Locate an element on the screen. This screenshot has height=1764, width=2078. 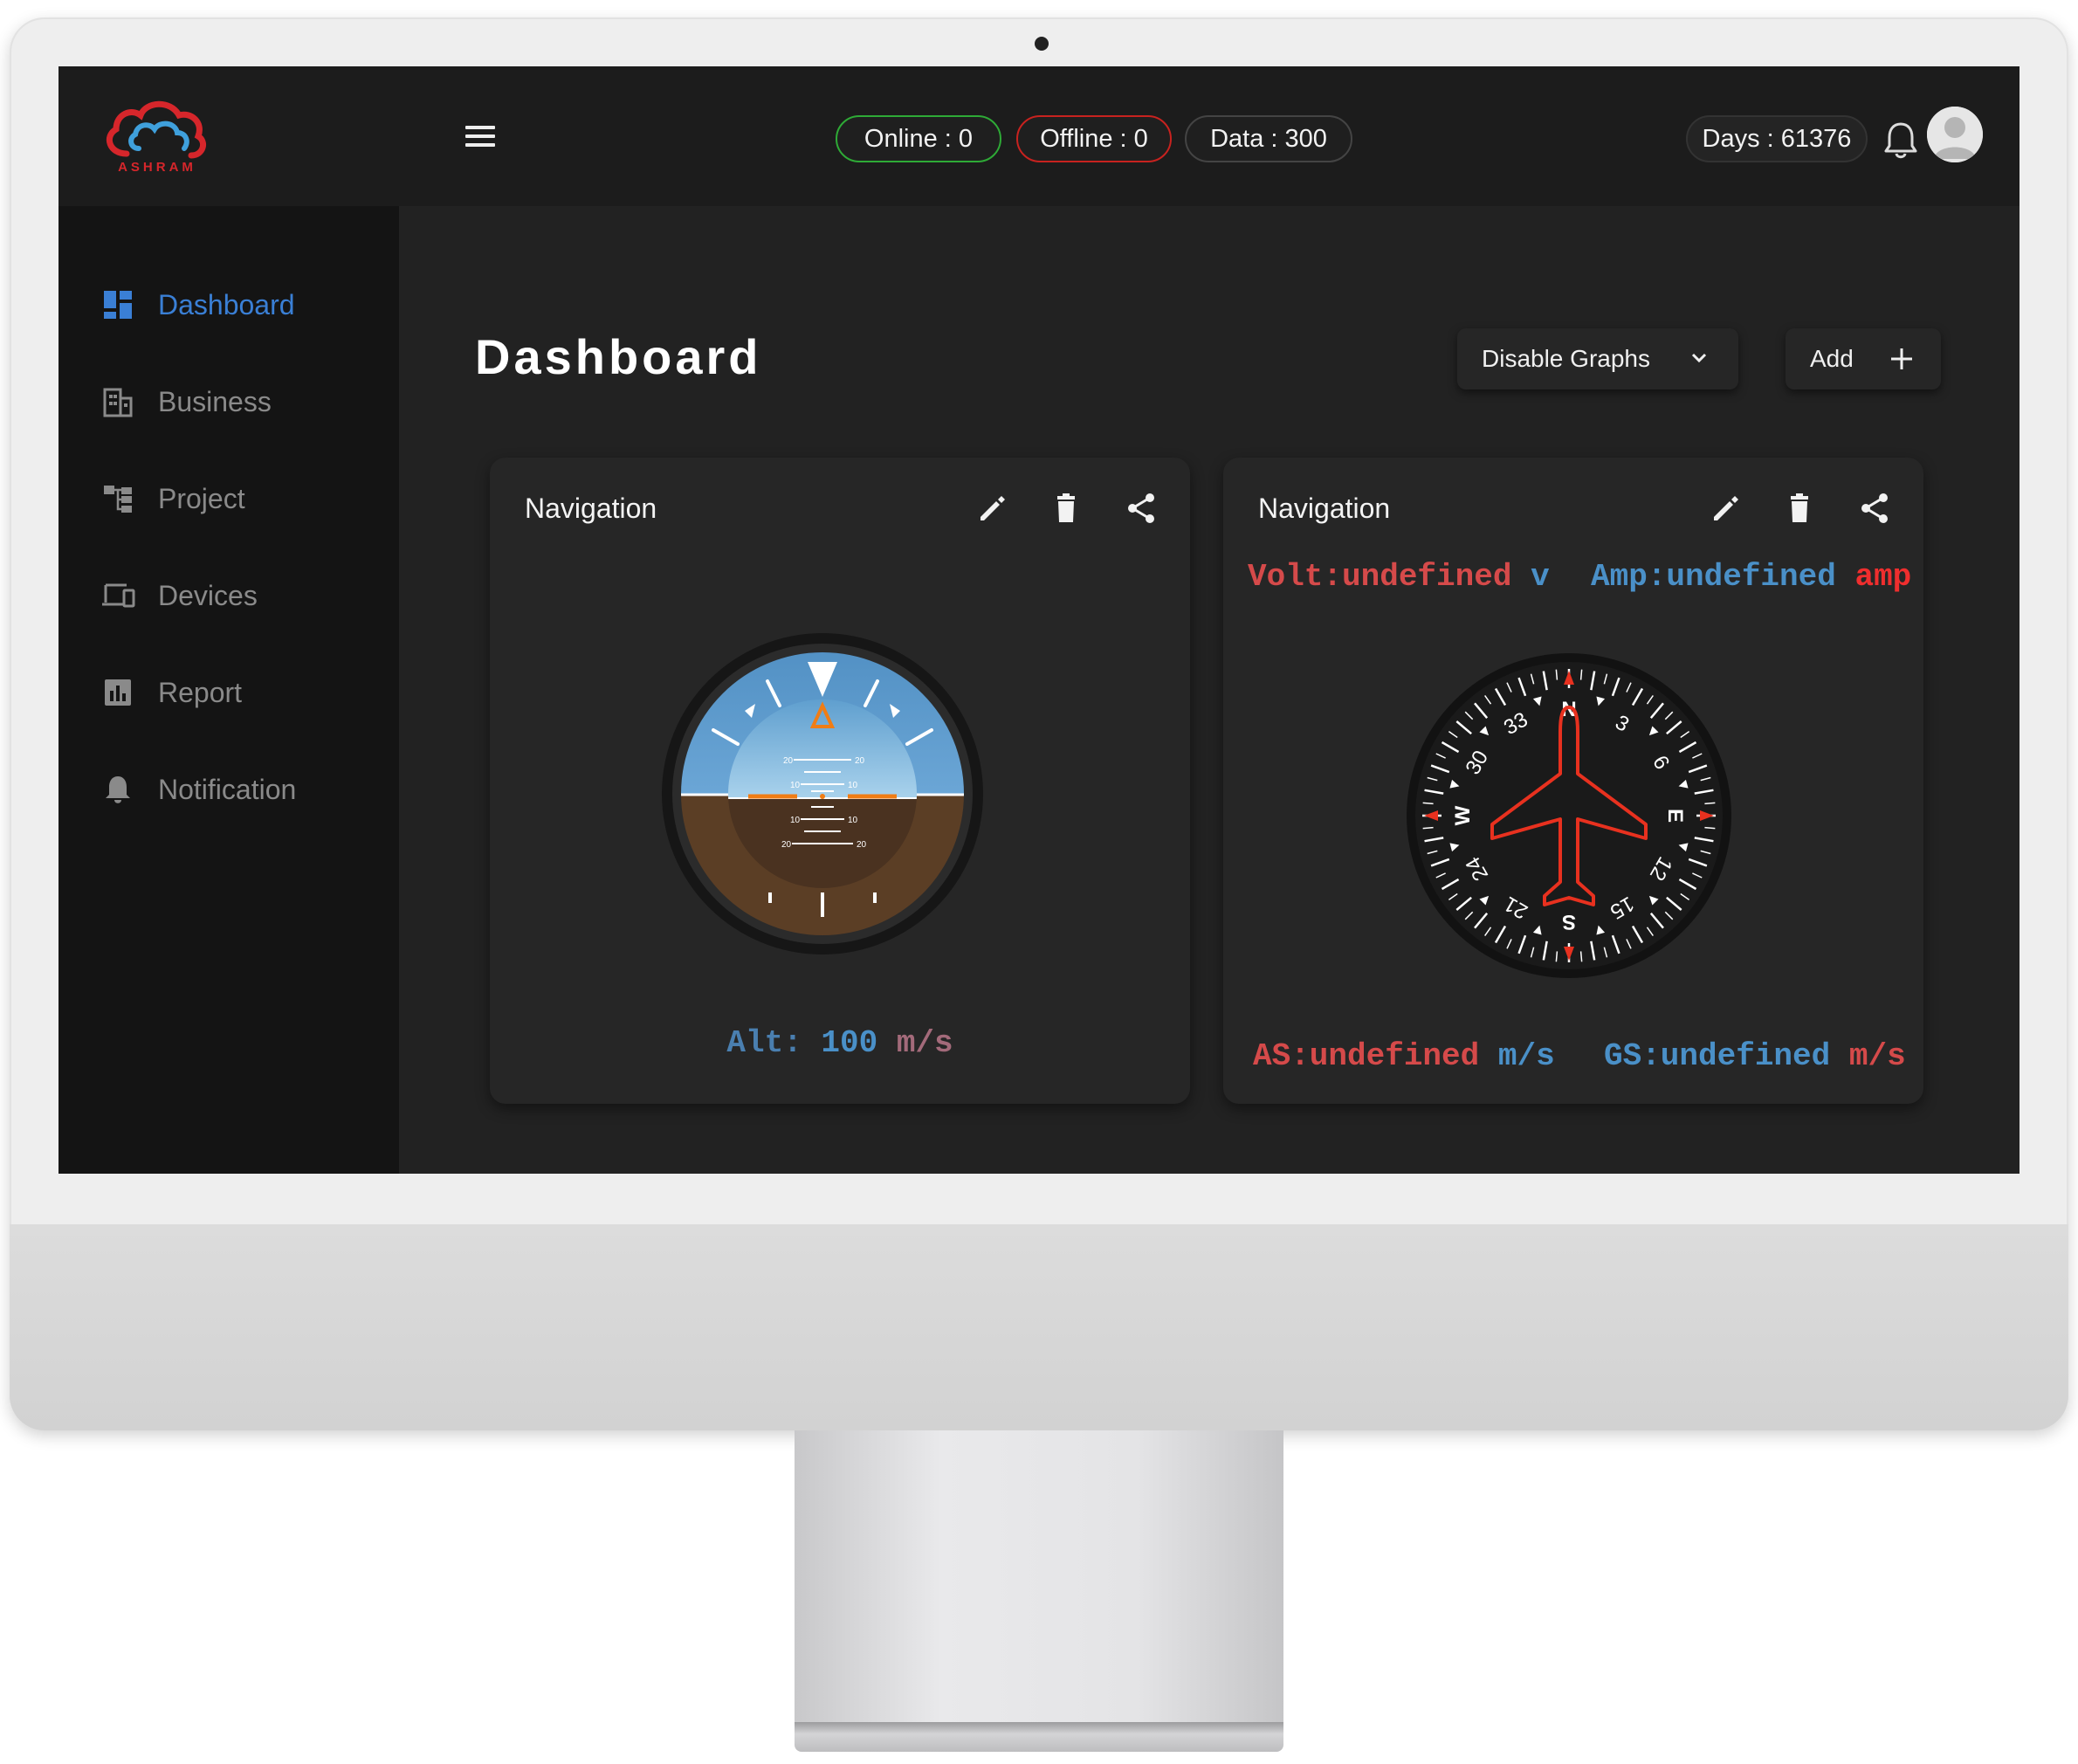
sidebar-item-business: Business is located at coordinates (240, 402).